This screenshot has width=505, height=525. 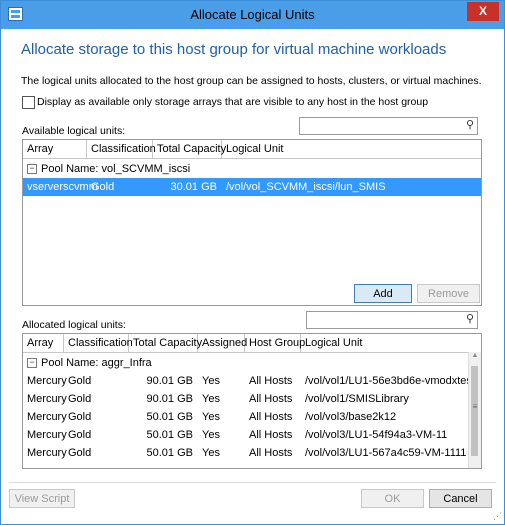 What do you see at coordinates (116, 169) in the screenshot?
I see `pool-name: Pool Name: vol_SCVMM_iscsi` at bounding box center [116, 169].